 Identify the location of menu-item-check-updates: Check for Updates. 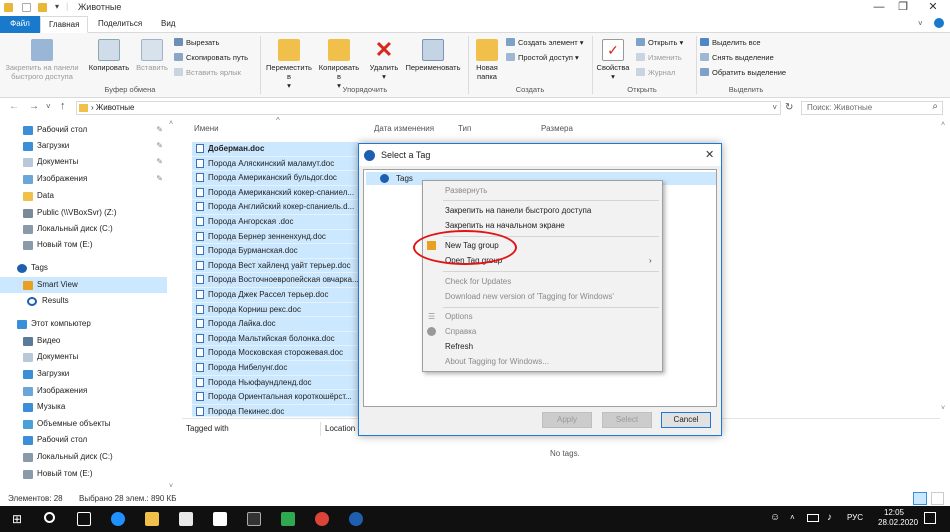
(542, 281).